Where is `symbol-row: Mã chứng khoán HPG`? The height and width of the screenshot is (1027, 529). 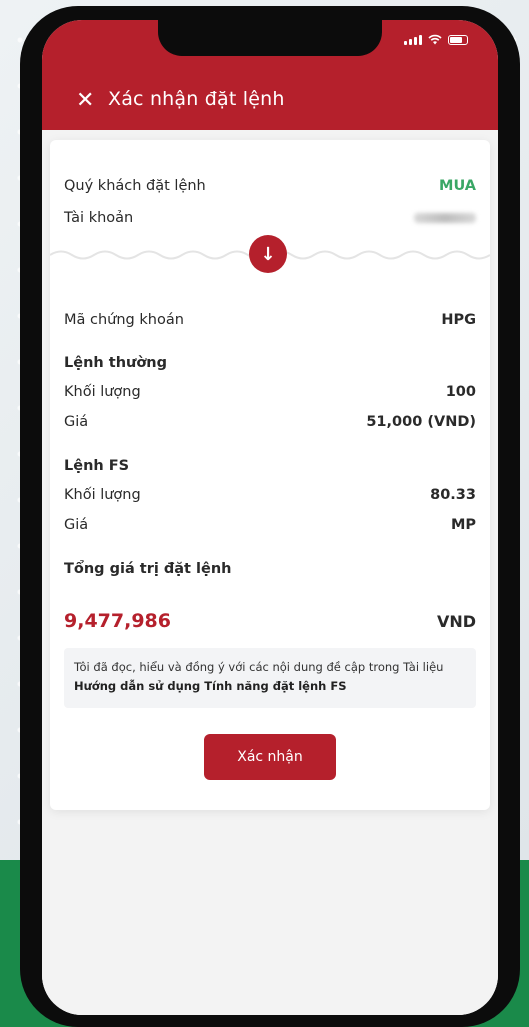 symbol-row: Mã chứng khoán HPG is located at coordinates (270, 320).